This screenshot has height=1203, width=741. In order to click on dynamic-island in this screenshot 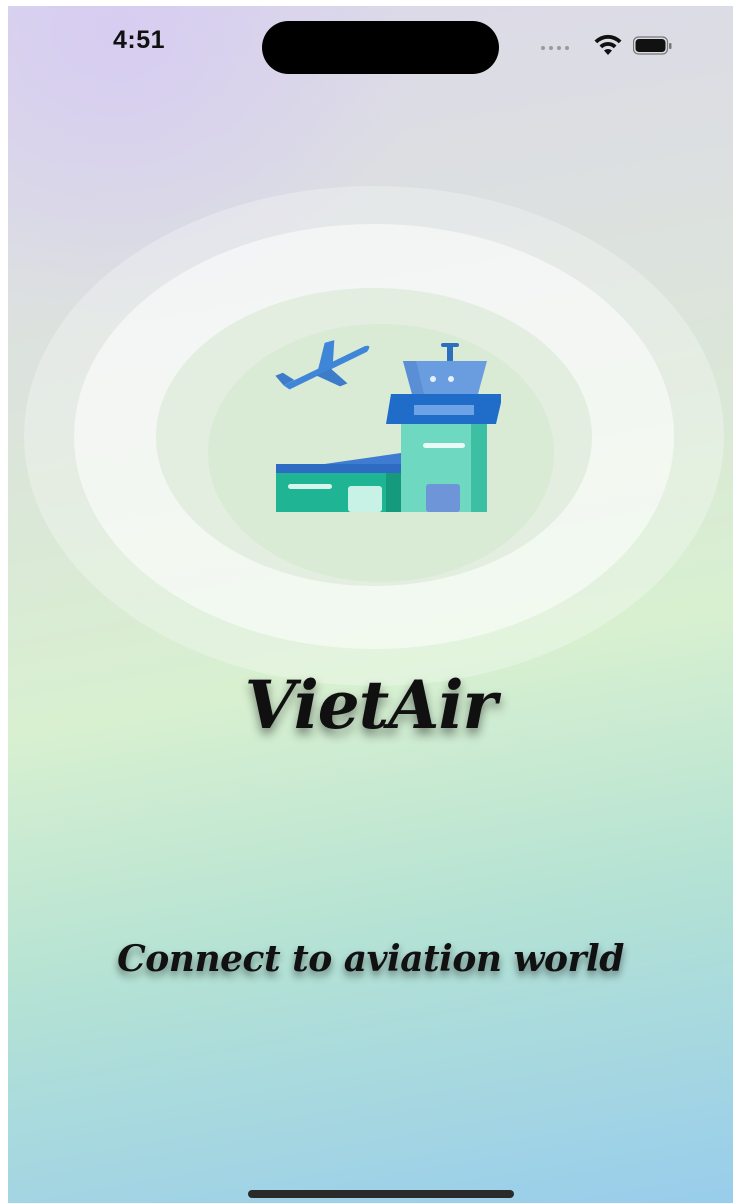, I will do `click(380, 47)`.